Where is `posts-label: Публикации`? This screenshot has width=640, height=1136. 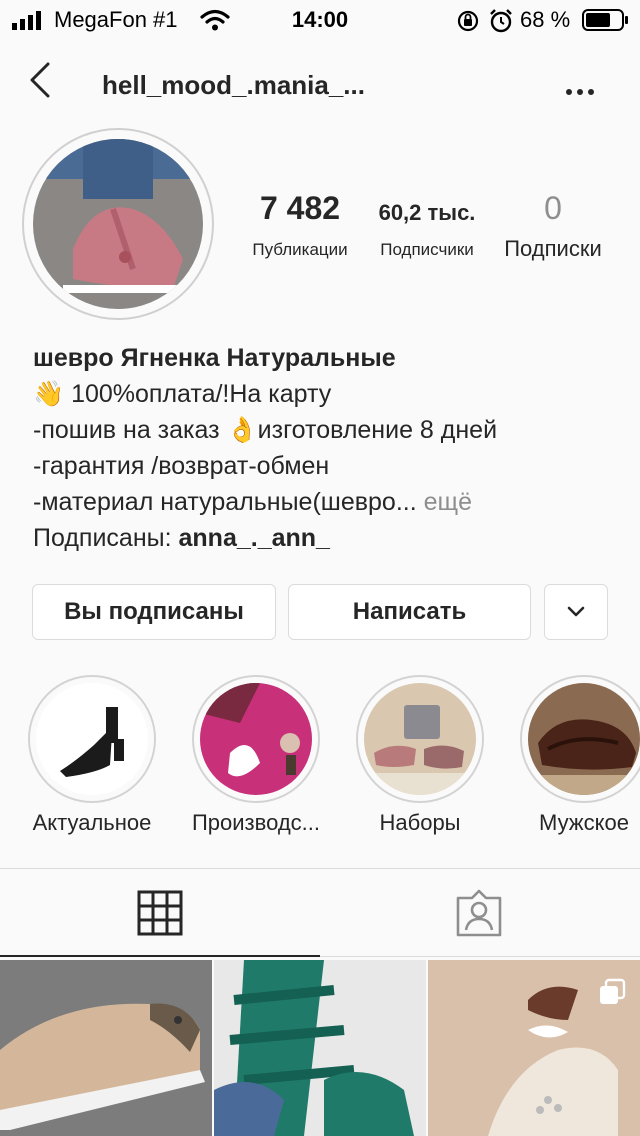
posts-label: Публикации is located at coordinates (300, 250).